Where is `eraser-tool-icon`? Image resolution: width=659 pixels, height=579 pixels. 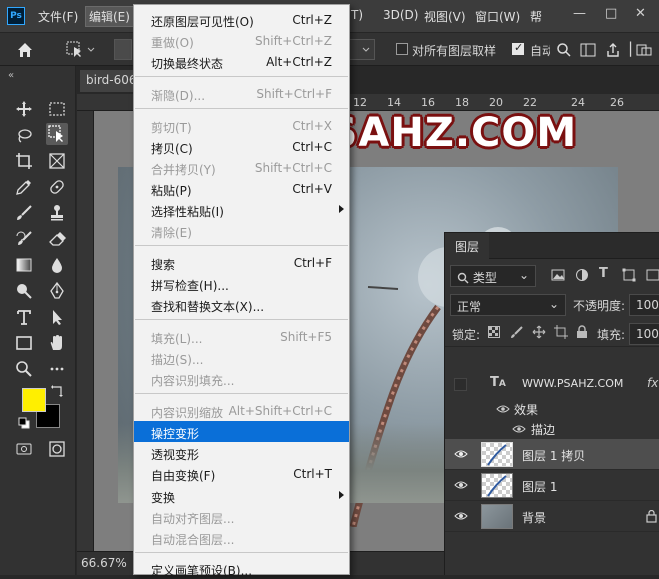
eraser-tool-icon is located at coordinates (57, 239).